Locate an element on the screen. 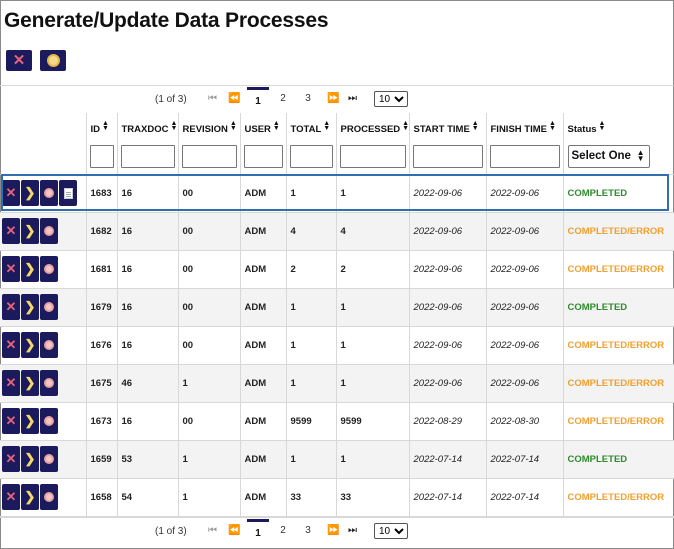 The width and height of the screenshot is (674, 549). cell-id: 1676 is located at coordinates (102, 345).